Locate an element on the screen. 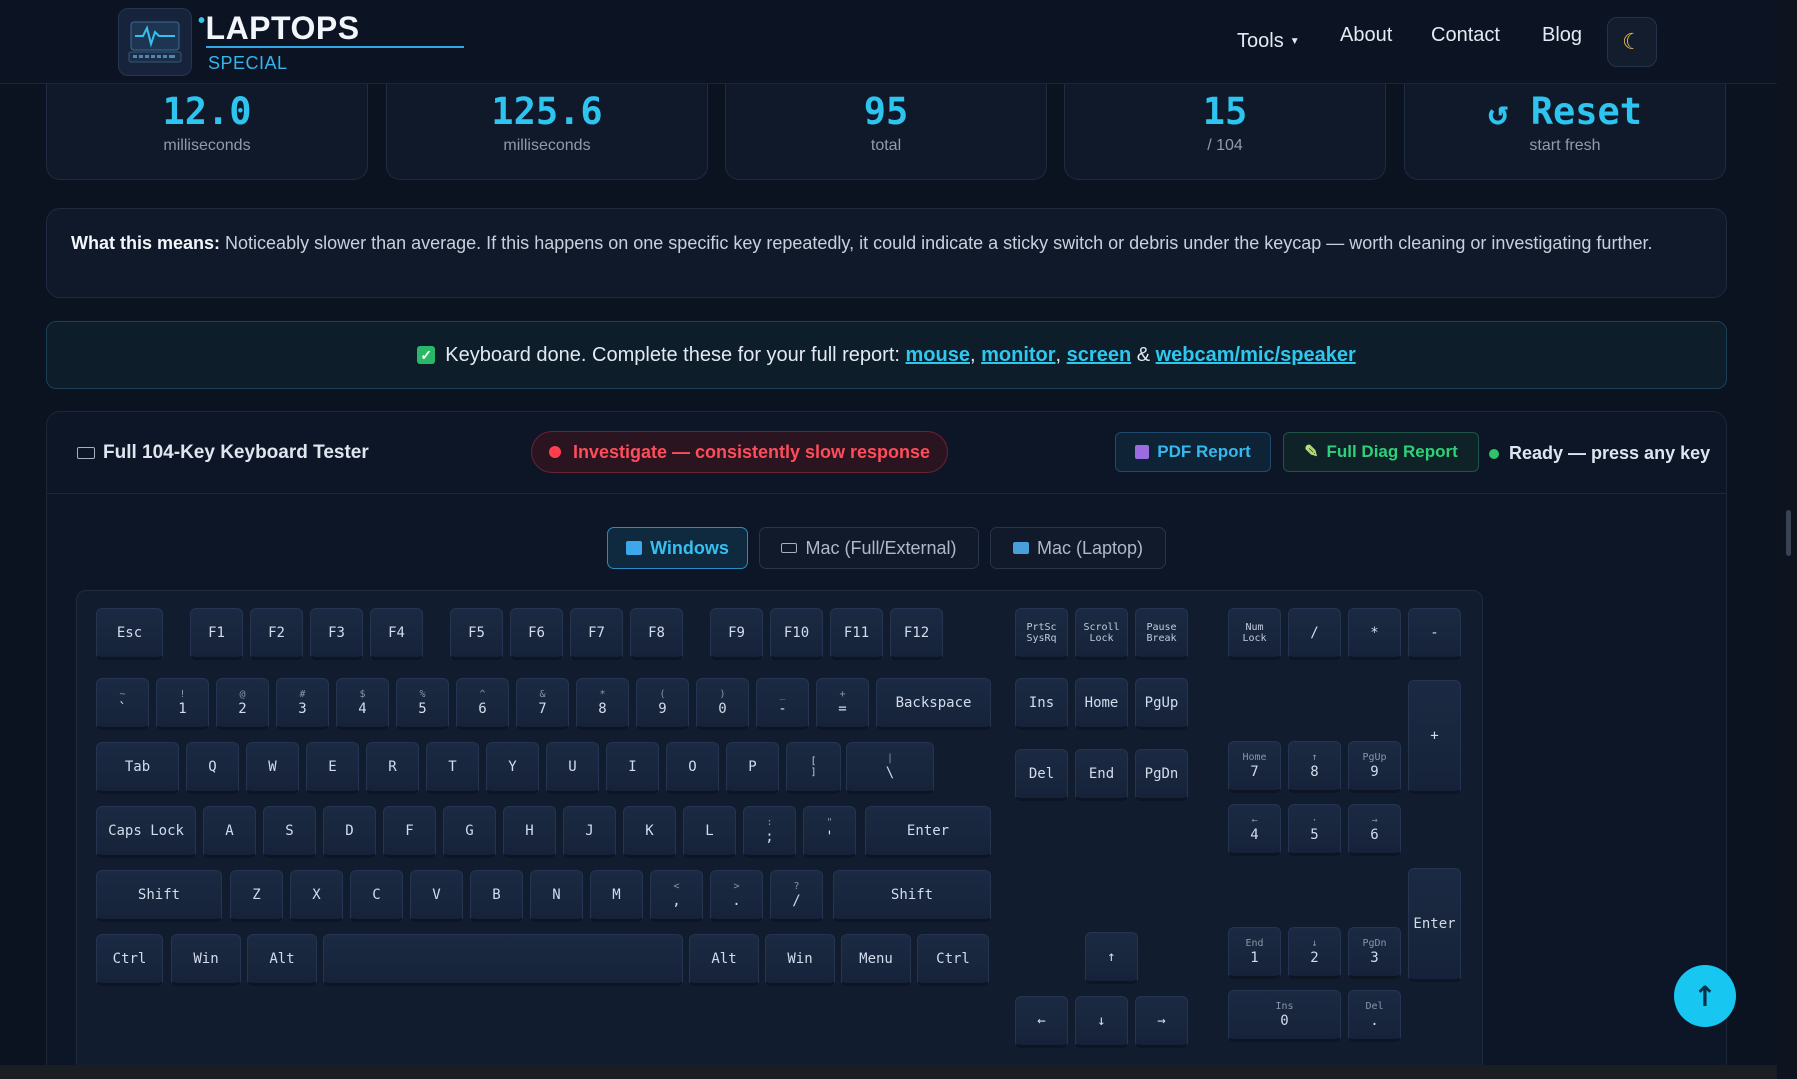 This screenshot has width=1797, height=1079. key-comma: <, is located at coordinates (676, 896).